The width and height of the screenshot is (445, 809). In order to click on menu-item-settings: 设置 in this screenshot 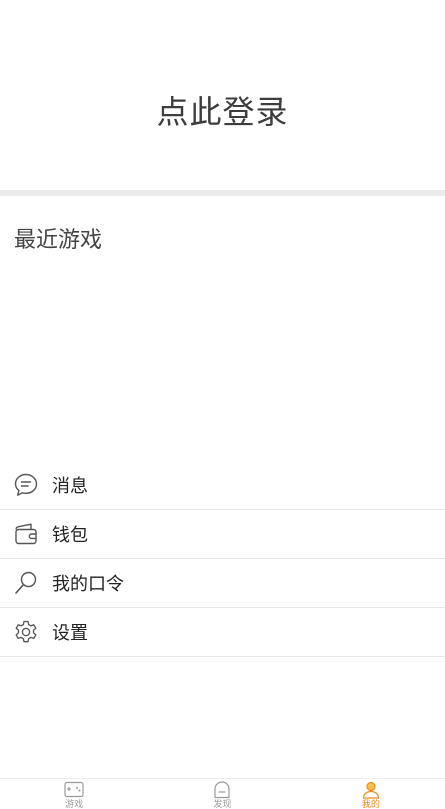, I will do `click(222, 632)`.